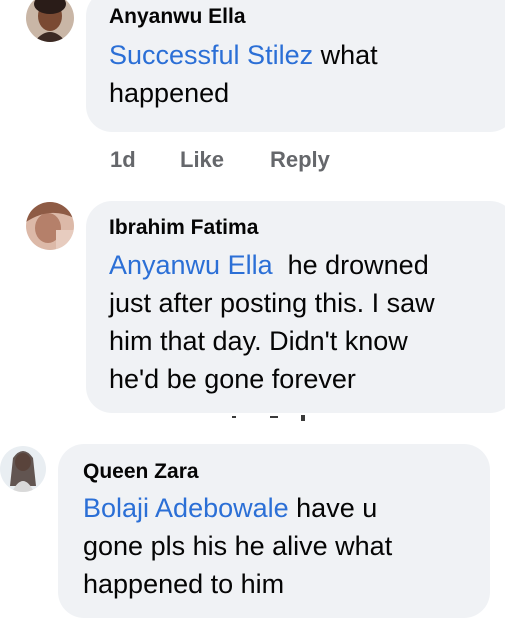 This screenshot has width=505, height=618. What do you see at coordinates (333, 508) in the screenshot?
I see `comment-text-segment: have u` at bounding box center [333, 508].